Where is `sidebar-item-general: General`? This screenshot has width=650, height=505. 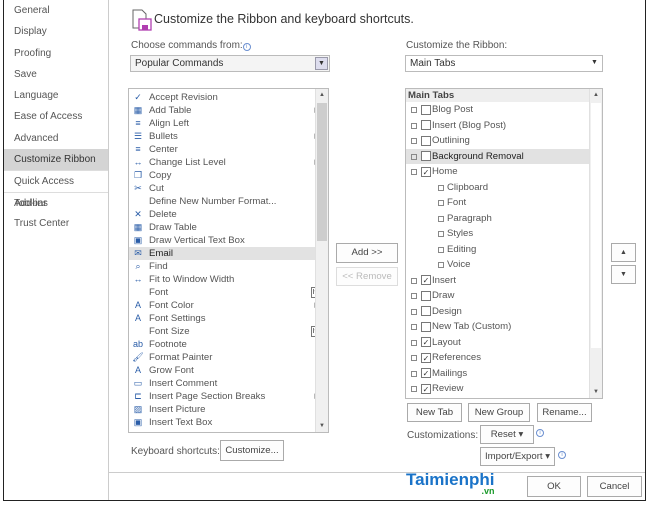 sidebar-item-general: General is located at coordinates (56, 10).